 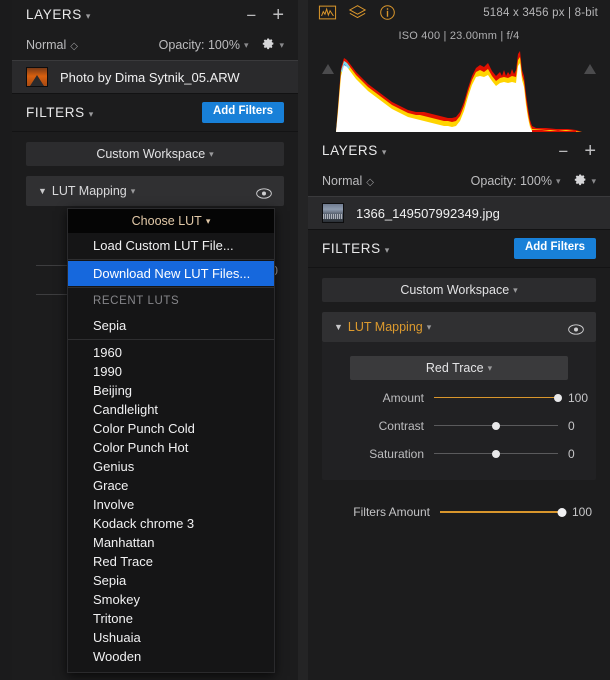 I want to click on slider-row-amount: Amount 100, so click(x=459, y=397).